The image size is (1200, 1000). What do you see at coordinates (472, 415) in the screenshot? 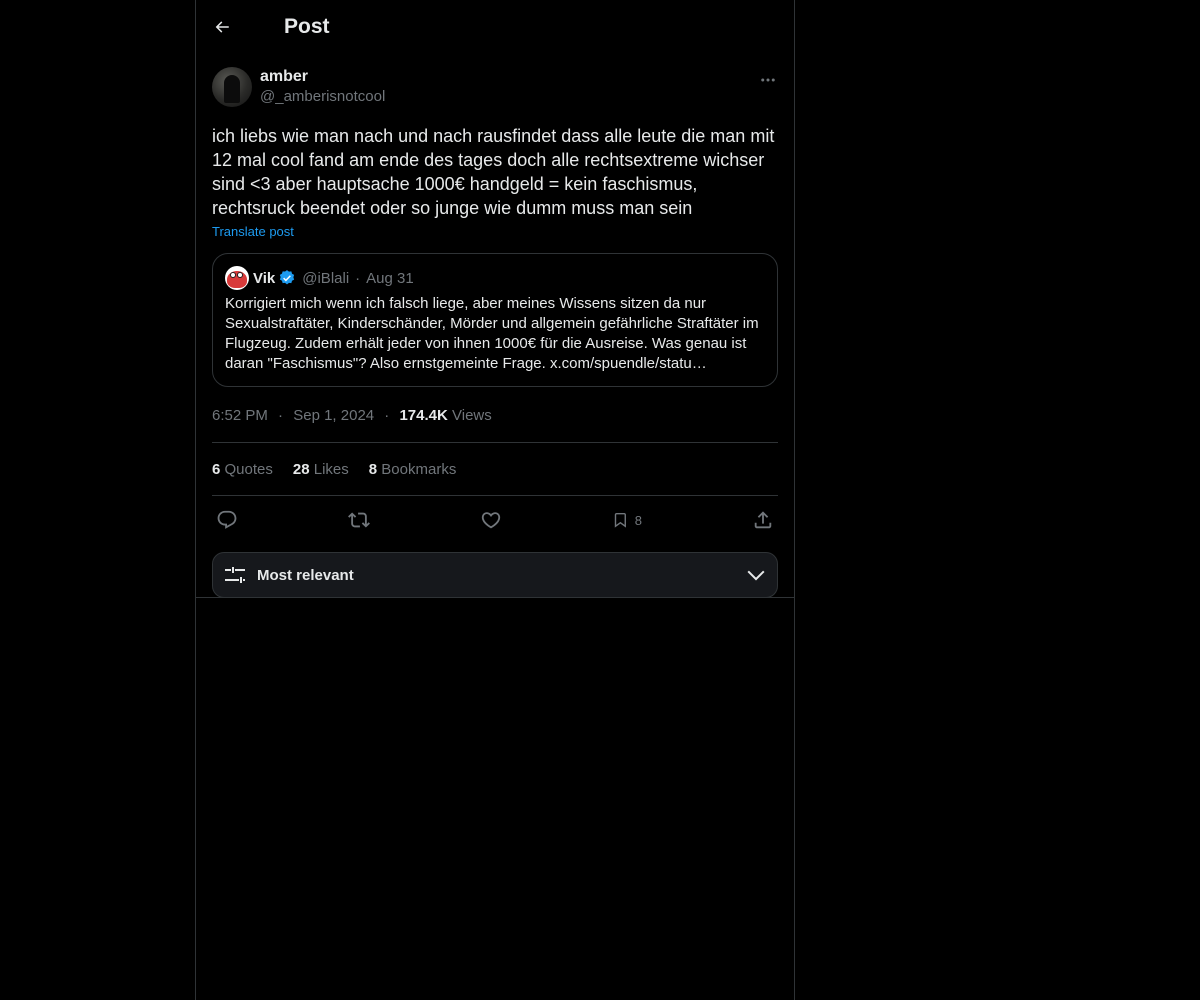
I see `views-label: Views` at bounding box center [472, 415].